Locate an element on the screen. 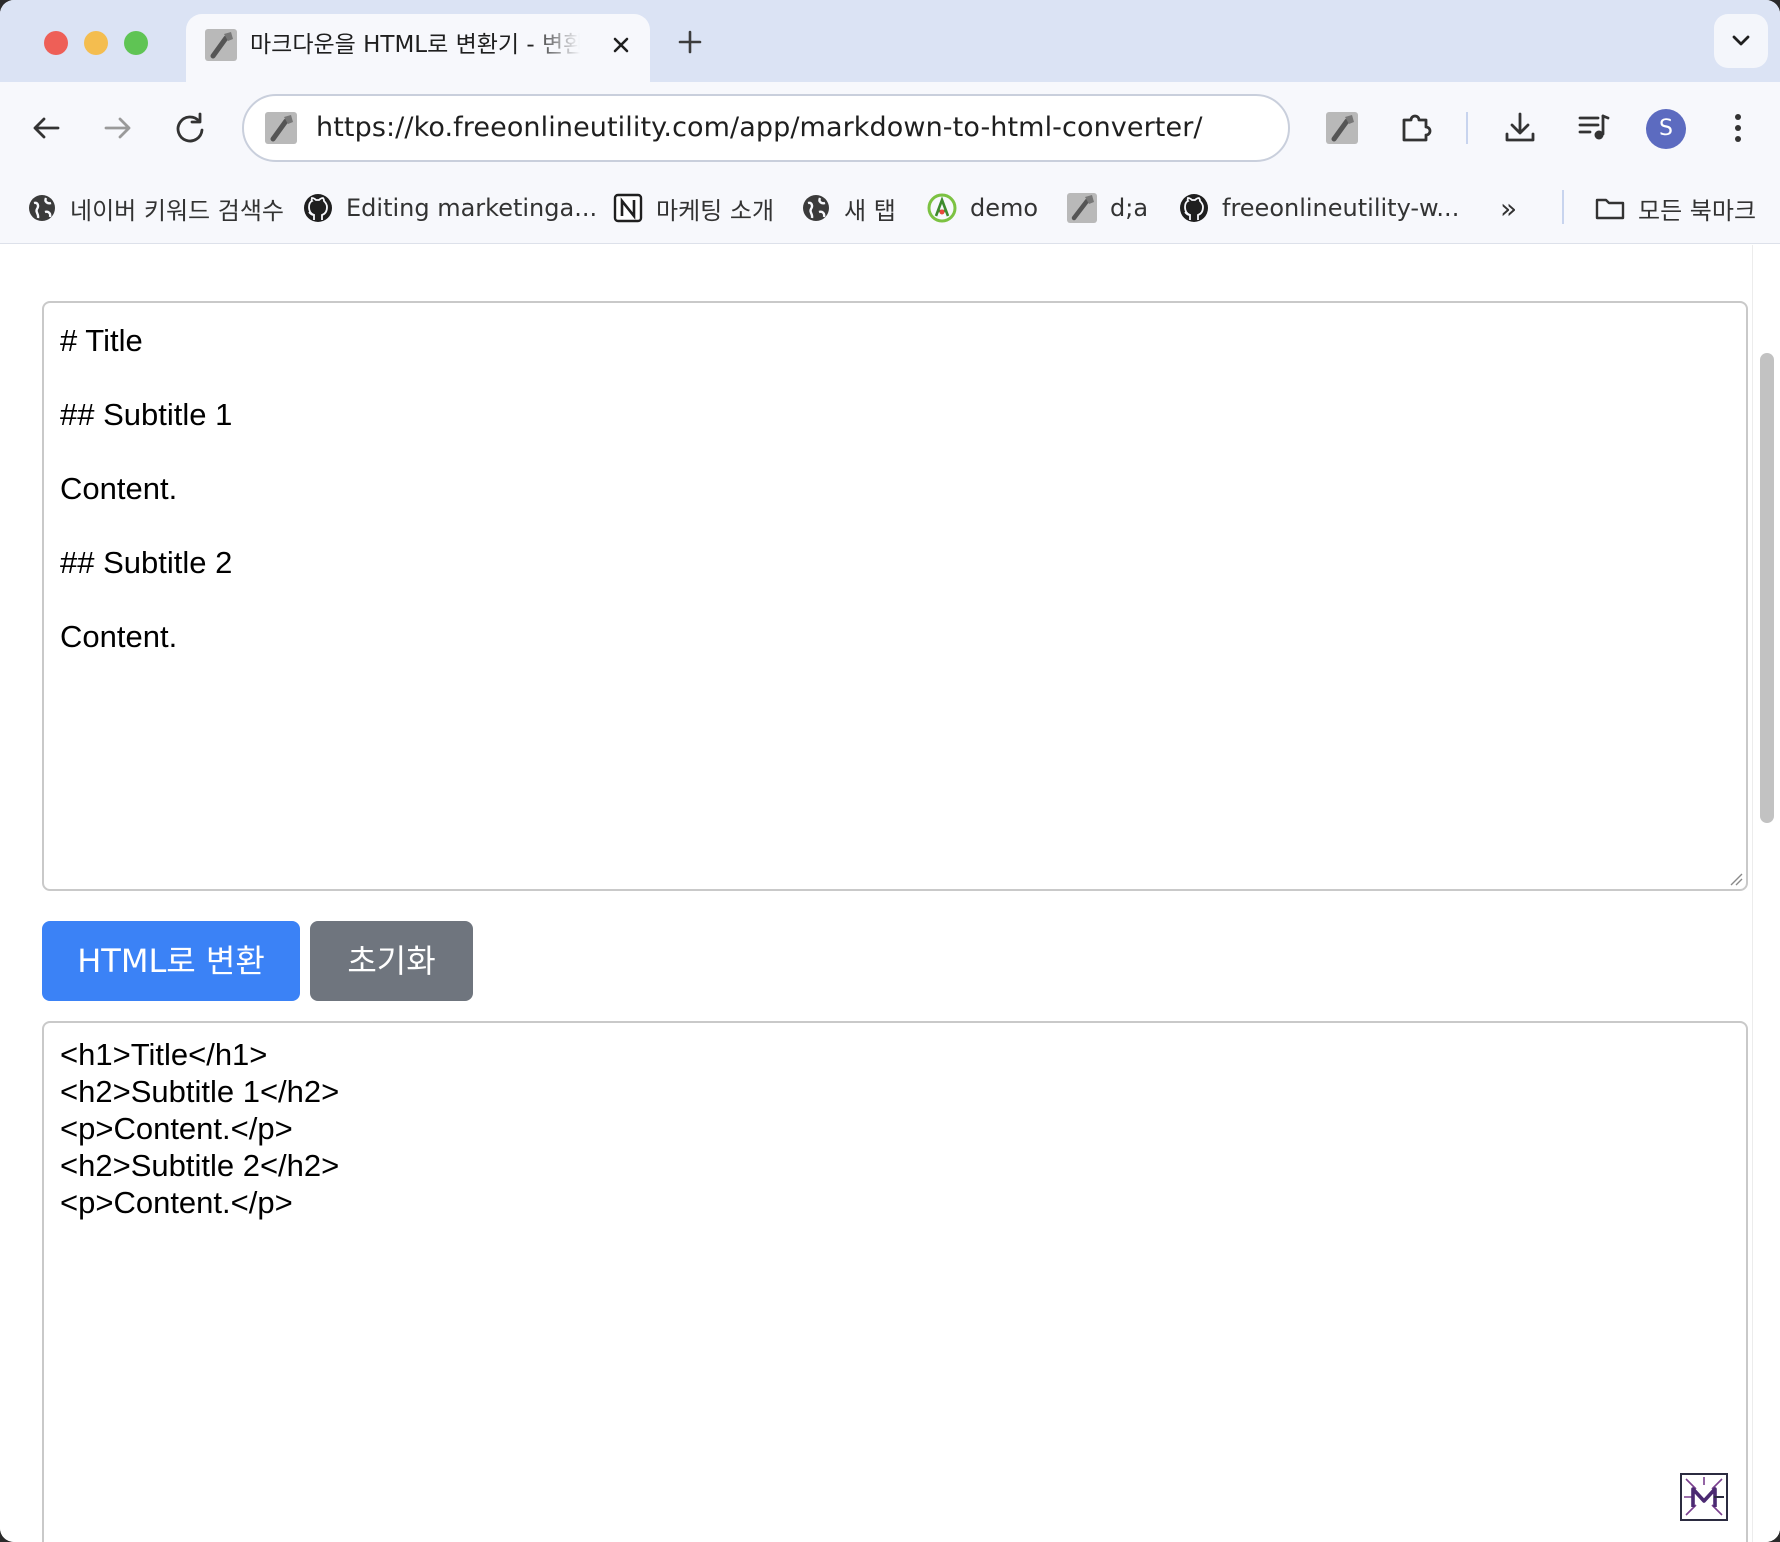 The width and height of the screenshot is (1780, 1542). tab-title: 마크다운을 HTML로 변환기 - 변환기 is located at coordinates (415, 45).